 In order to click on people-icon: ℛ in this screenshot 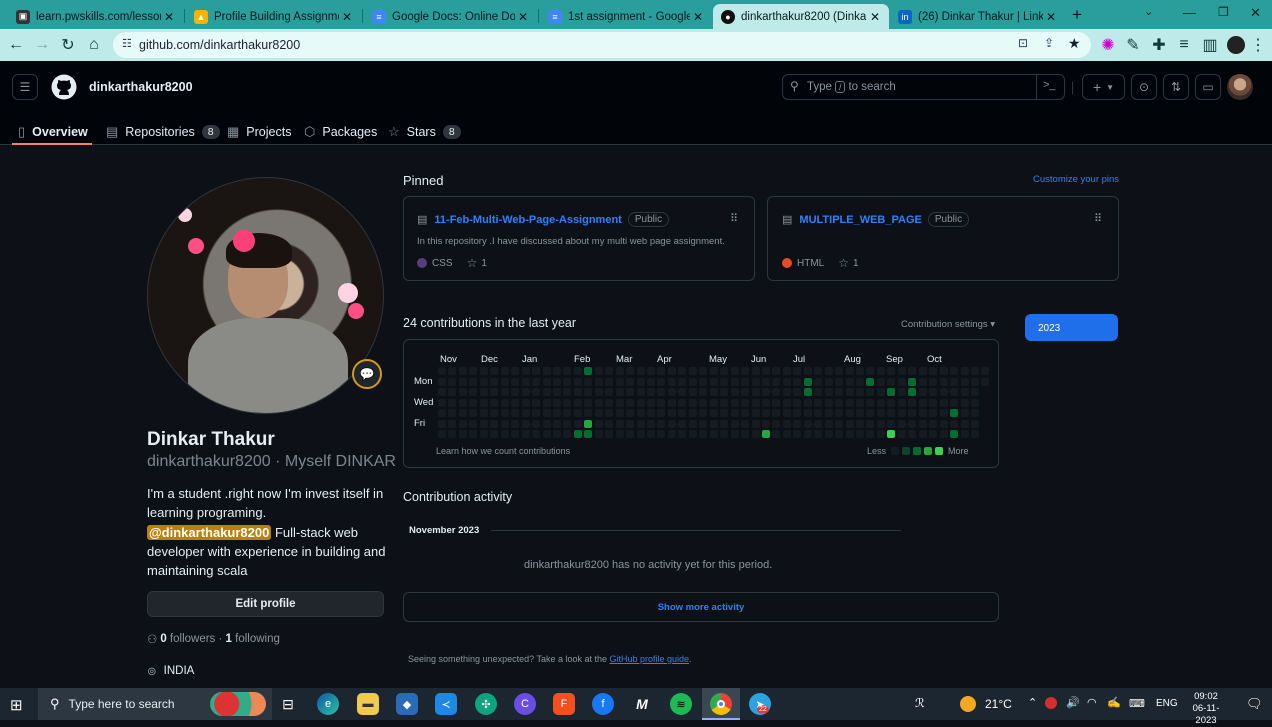, I will do `click(920, 703)`.